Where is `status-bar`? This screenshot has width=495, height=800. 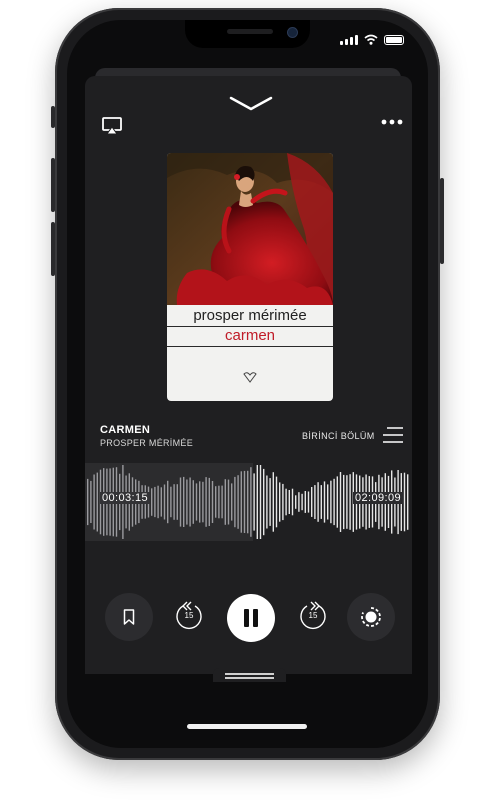
status-bar is located at coordinates (372, 39).